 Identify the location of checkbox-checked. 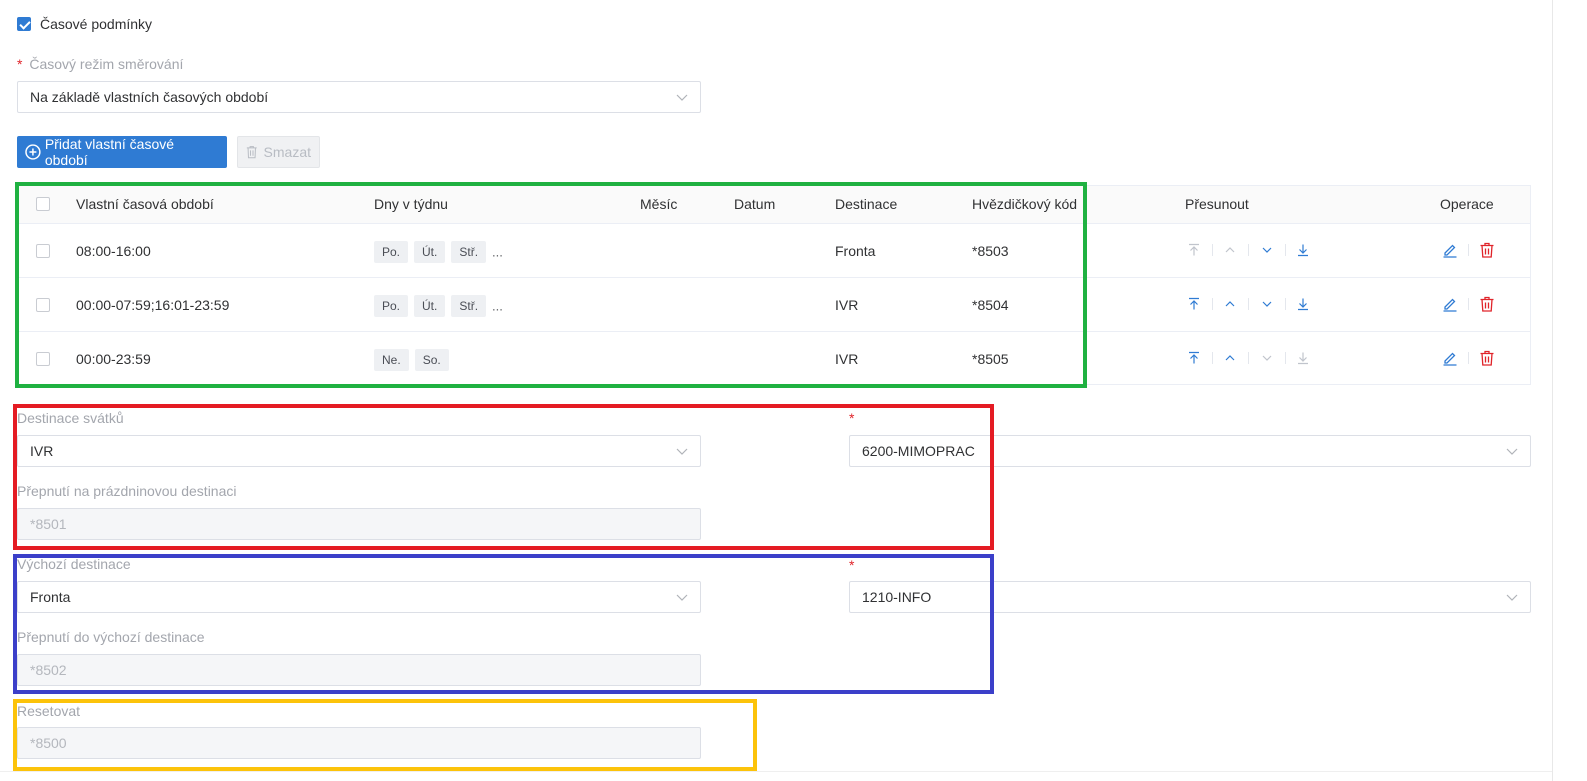
(24, 24).